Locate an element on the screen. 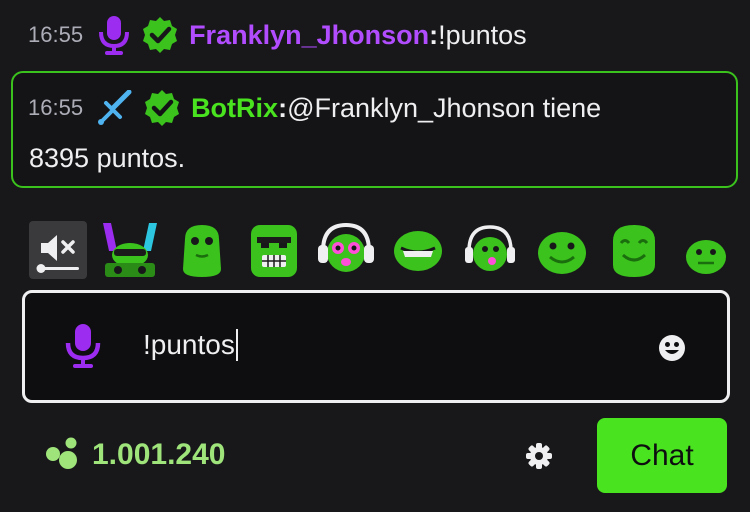  message-text-continued: 8395 puntos. is located at coordinates (107, 158).